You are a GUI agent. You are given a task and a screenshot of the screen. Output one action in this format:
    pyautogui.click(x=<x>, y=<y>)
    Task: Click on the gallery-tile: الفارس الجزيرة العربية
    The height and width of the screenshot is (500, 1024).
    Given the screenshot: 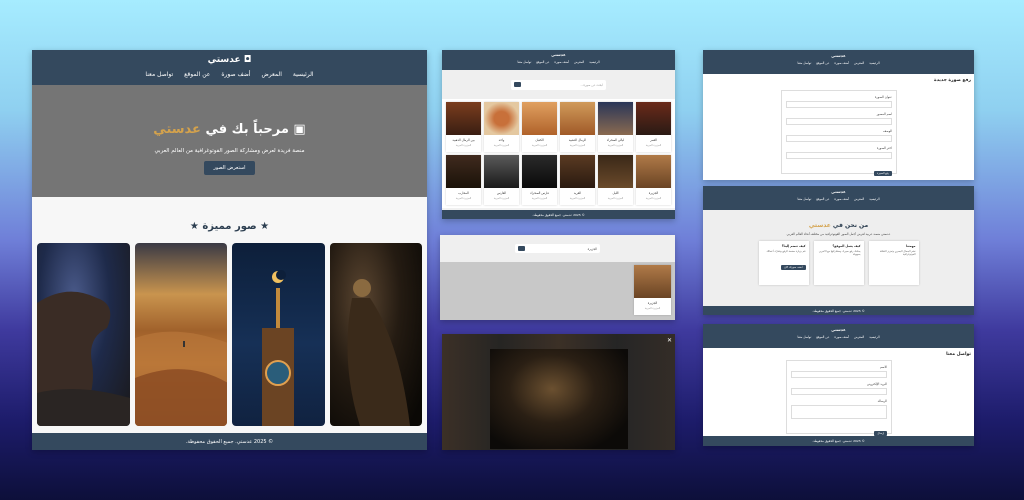 What is the action you would take?
    pyautogui.click(x=501, y=180)
    